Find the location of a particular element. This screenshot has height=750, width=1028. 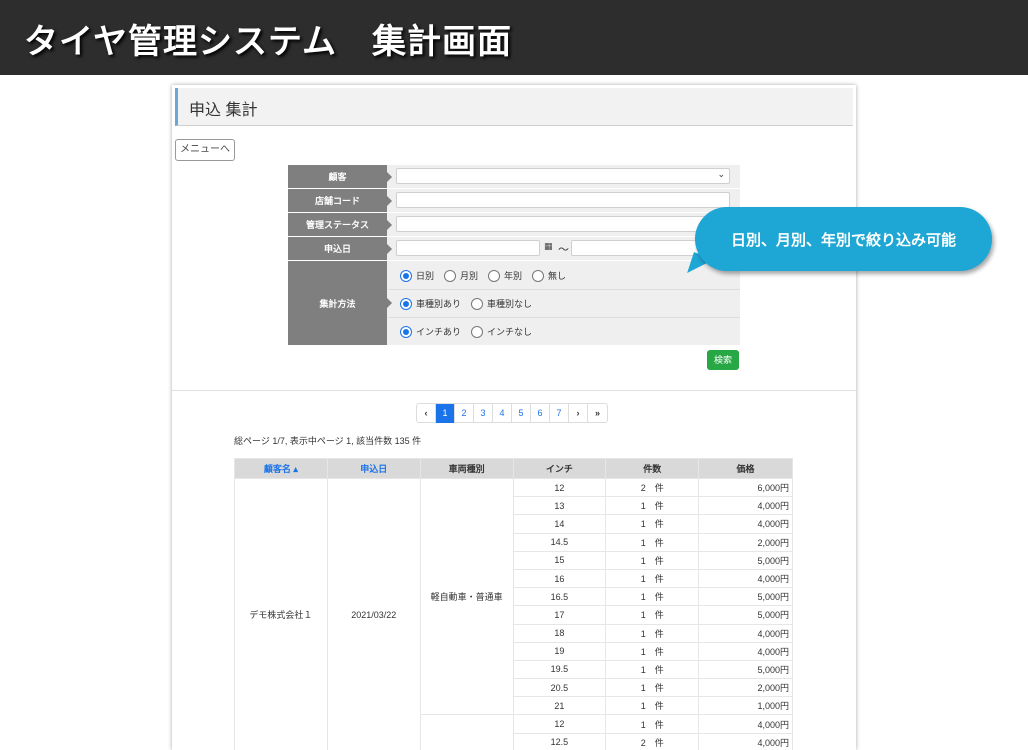

aggregation-radio-group: 日別 月別 年別 無し is located at coordinates (488, 275).